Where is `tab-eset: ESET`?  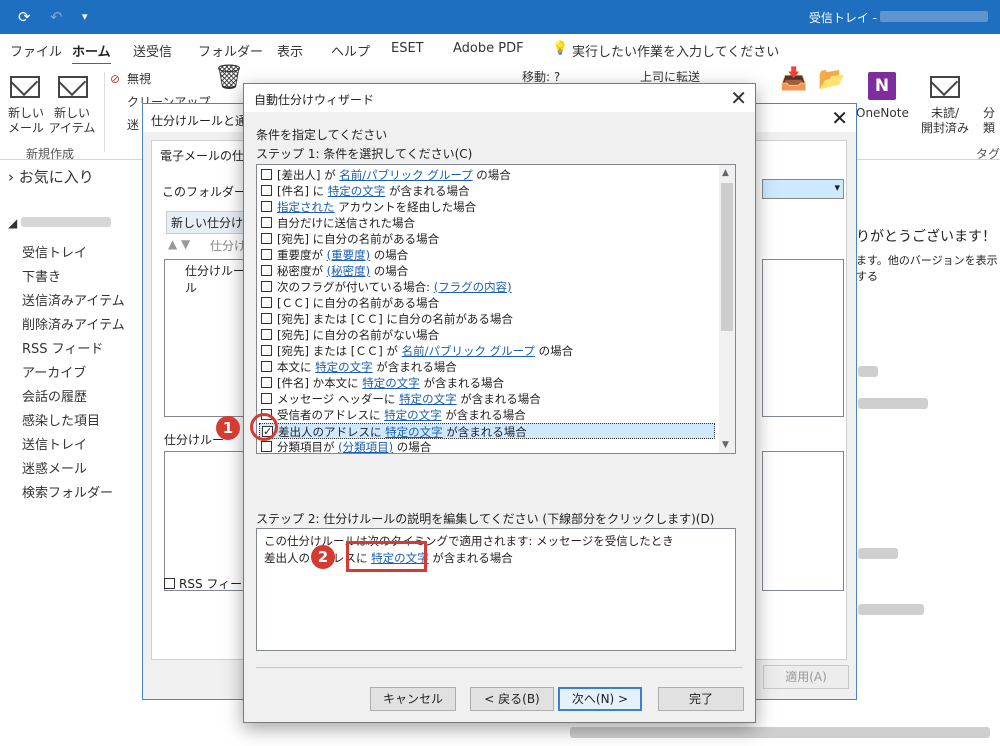
tab-eset: ESET is located at coordinates (407, 48).